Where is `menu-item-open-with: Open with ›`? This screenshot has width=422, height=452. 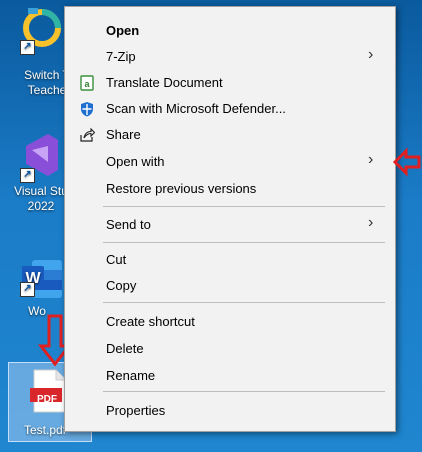 menu-item-open-with: Open with › is located at coordinates (230, 162).